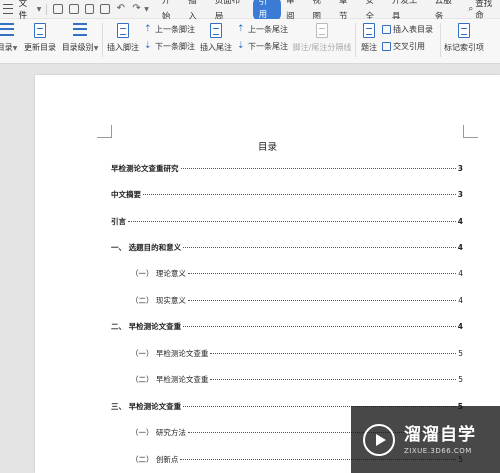  Describe the element at coordinates (170, 379) in the screenshot. I see `toc-entry-text: （二） 早检测论文查重` at that location.